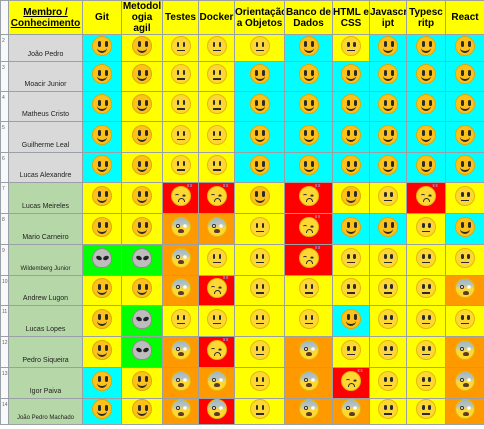 Image resolution: width=484 pixels, height=429 pixels. What do you see at coordinates (4, 167) in the screenshot?
I see `row-number: 6` at bounding box center [4, 167].